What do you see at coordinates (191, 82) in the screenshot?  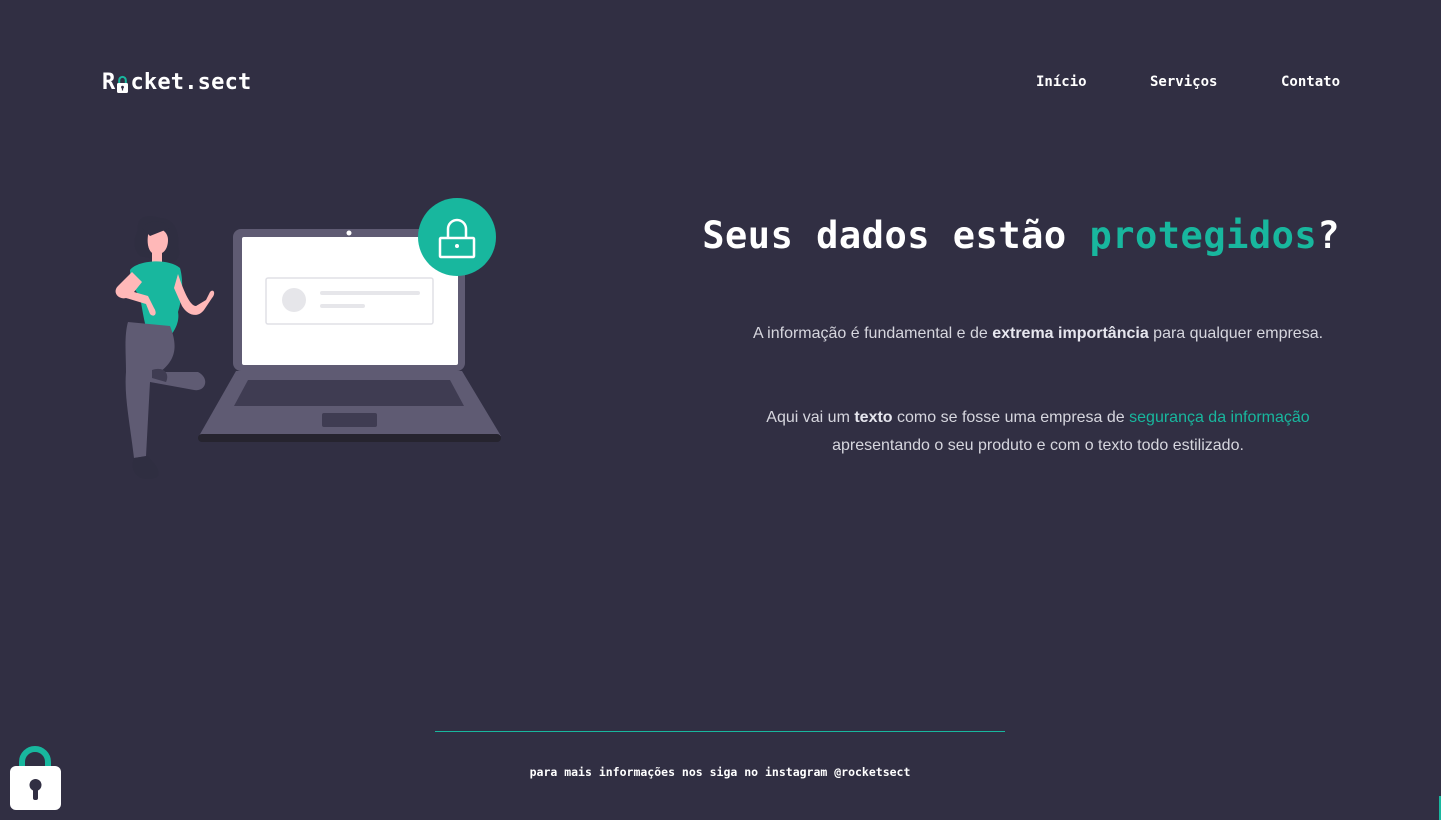 I see `logo-suffix: cket.sect` at bounding box center [191, 82].